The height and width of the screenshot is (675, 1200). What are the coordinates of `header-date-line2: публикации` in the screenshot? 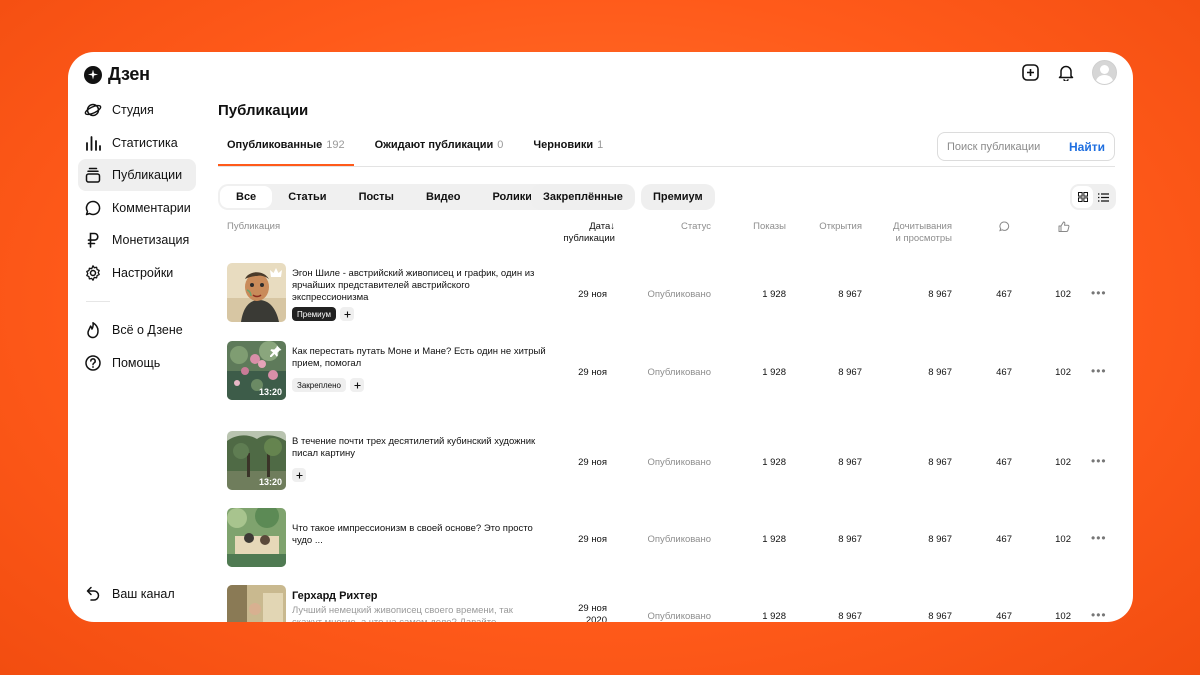 It's located at (589, 238).